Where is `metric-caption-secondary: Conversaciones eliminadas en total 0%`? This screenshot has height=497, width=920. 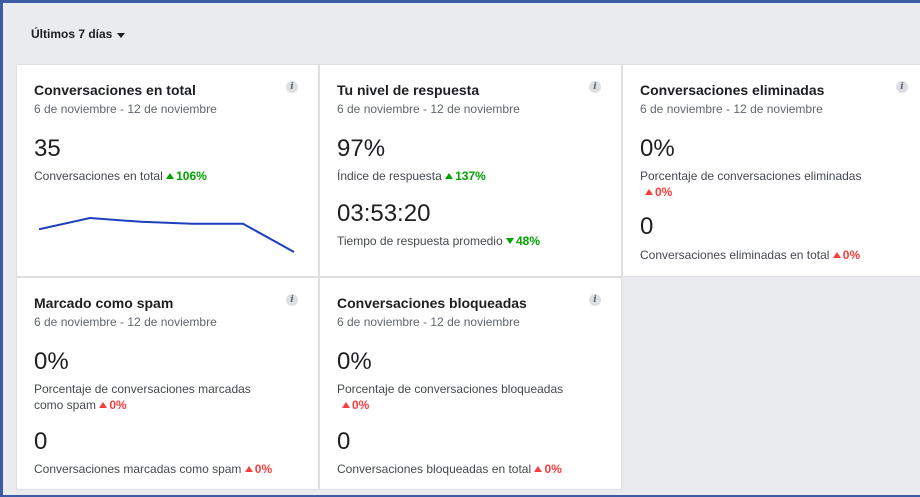 metric-caption-secondary: Conversaciones eliminadas en total 0% is located at coordinates (750, 255).